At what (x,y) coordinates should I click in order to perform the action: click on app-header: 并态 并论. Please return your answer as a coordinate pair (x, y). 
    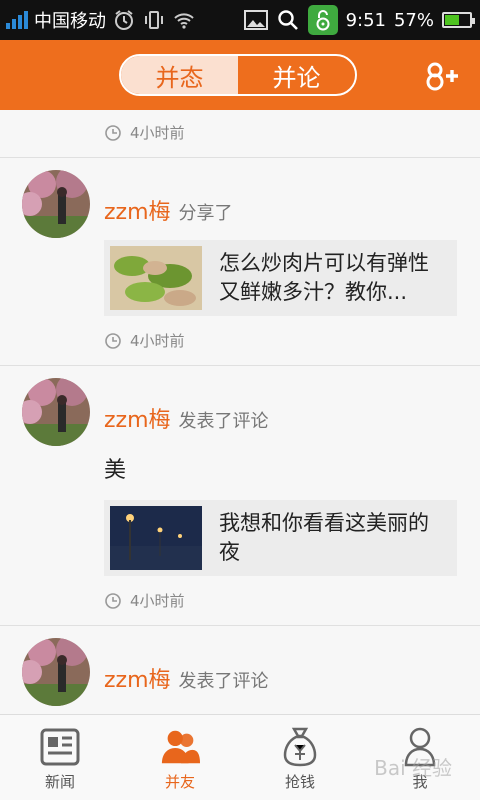
    Looking at the image, I should click on (240, 75).